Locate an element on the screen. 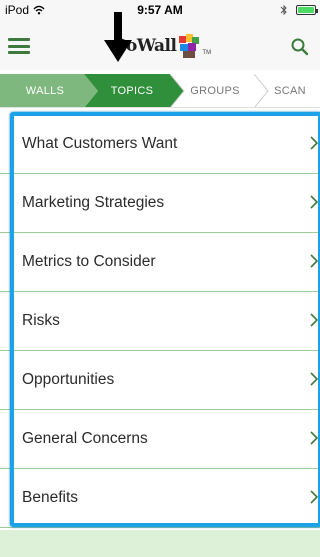 This screenshot has width=320, height=557. tab-groups: GROUPS is located at coordinates (215, 91).